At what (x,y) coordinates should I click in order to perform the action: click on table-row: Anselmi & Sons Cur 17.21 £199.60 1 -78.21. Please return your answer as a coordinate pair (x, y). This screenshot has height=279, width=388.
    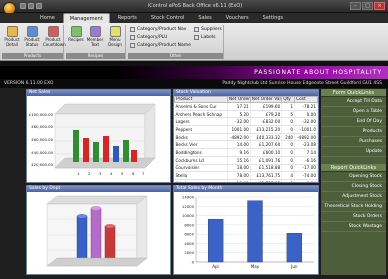
    Looking at the image, I should click on (246, 106).